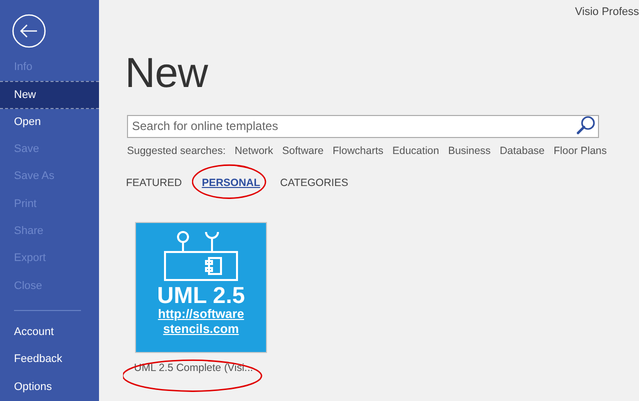  What do you see at coordinates (49, 387) in the screenshot?
I see `menu-item: Options` at bounding box center [49, 387].